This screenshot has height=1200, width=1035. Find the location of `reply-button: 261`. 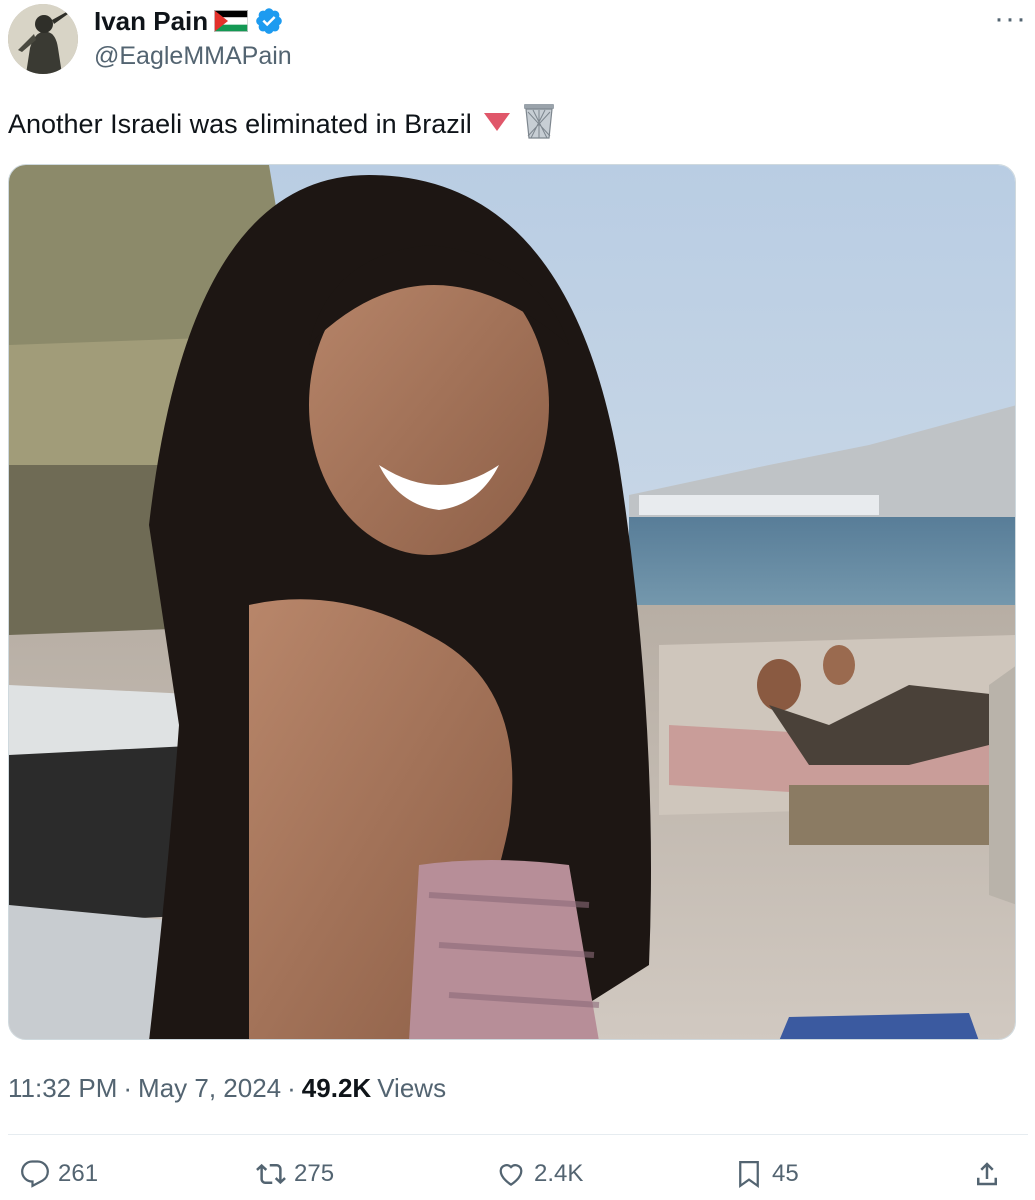

reply-button: 261 is located at coordinates (59, 1174).